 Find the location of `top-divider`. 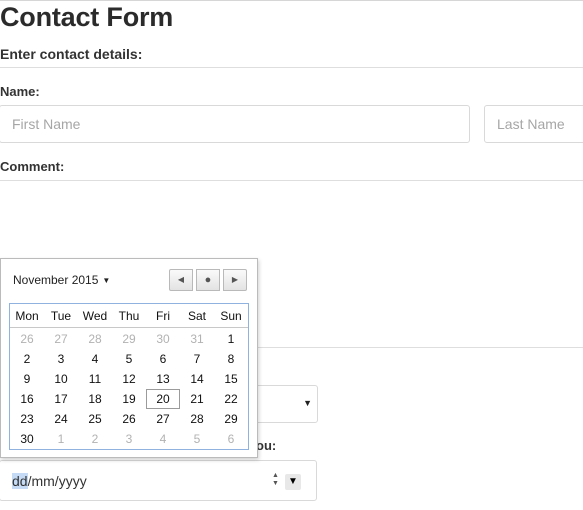

top-divider is located at coordinates (291, 0).